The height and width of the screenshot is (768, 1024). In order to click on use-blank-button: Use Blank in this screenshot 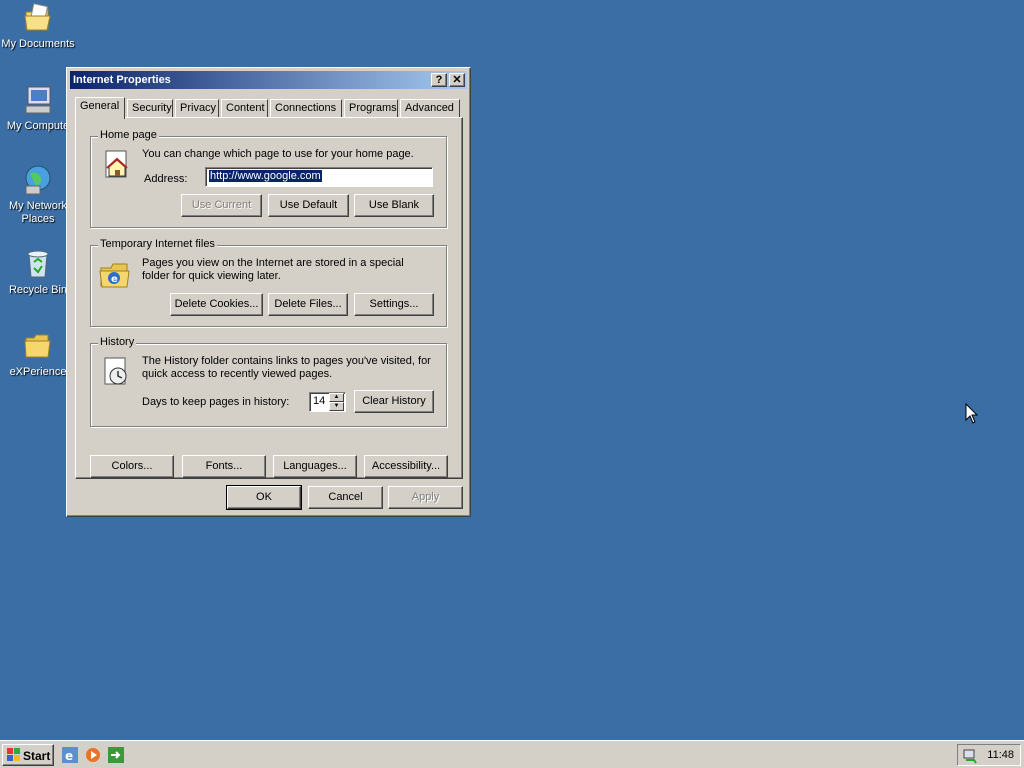, I will do `click(394, 205)`.